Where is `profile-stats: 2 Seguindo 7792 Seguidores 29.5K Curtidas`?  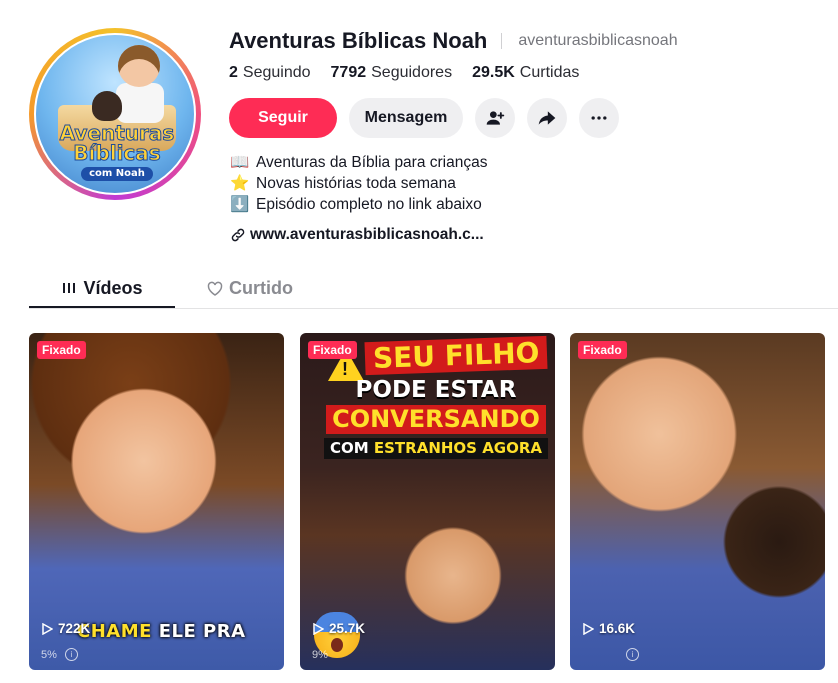
profile-stats: 2 Seguindo 7792 Seguidores 29.5K Curtidas is located at coordinates (414, 73).